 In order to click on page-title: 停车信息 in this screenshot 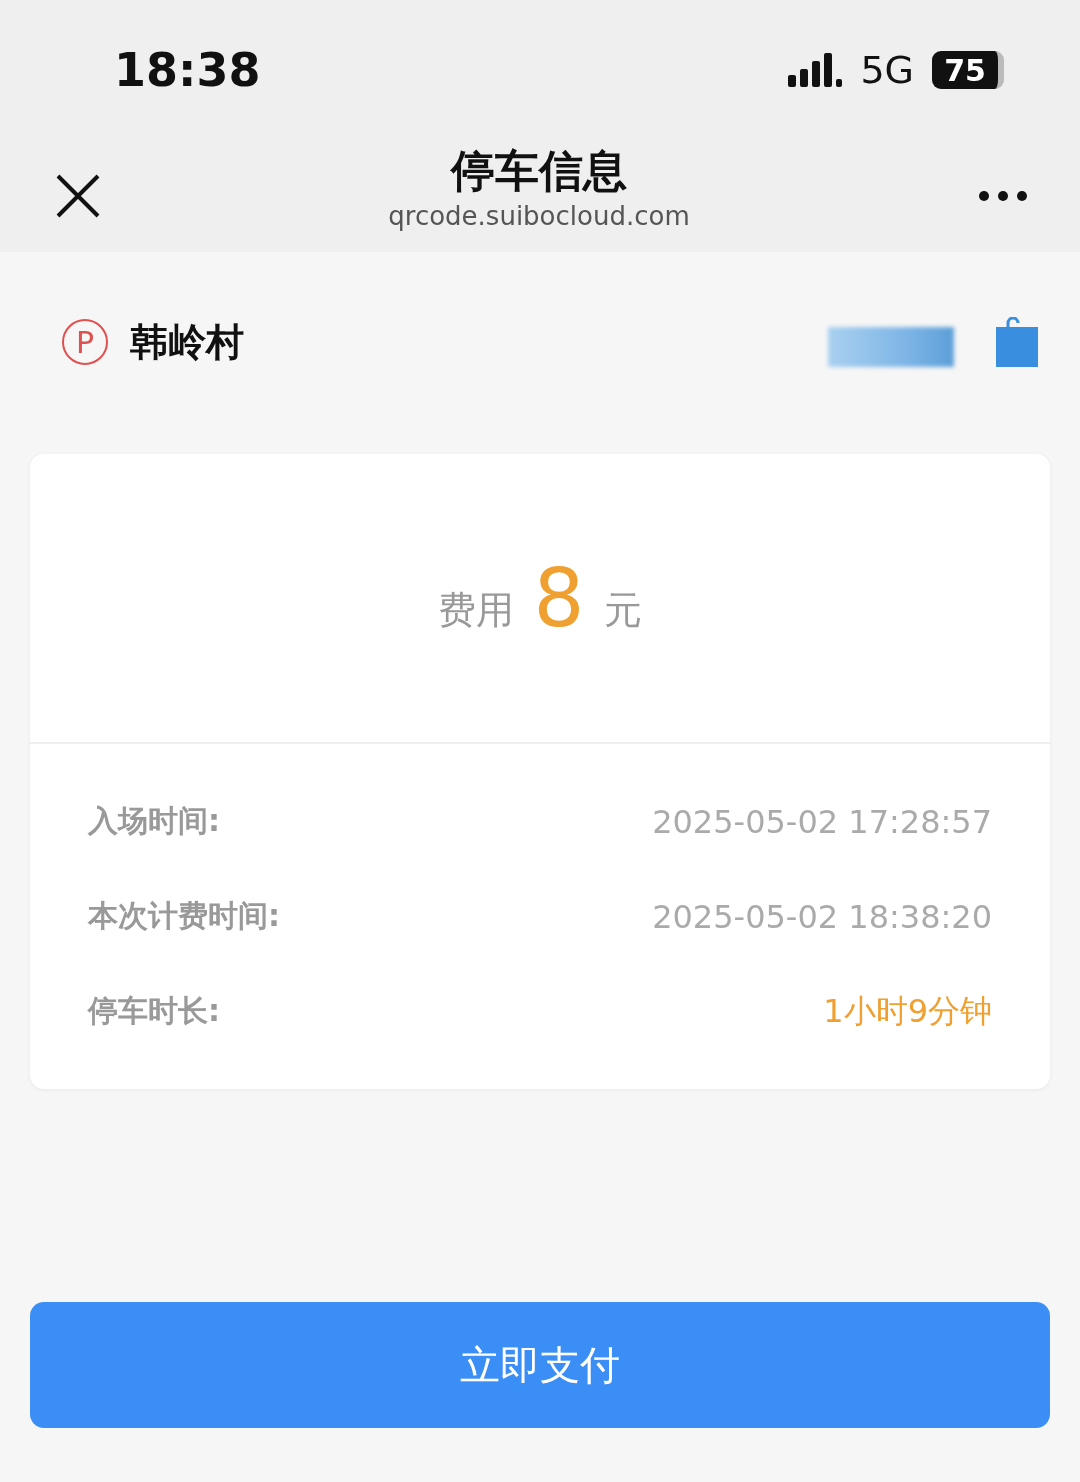, I will do `click(539, 170)`.